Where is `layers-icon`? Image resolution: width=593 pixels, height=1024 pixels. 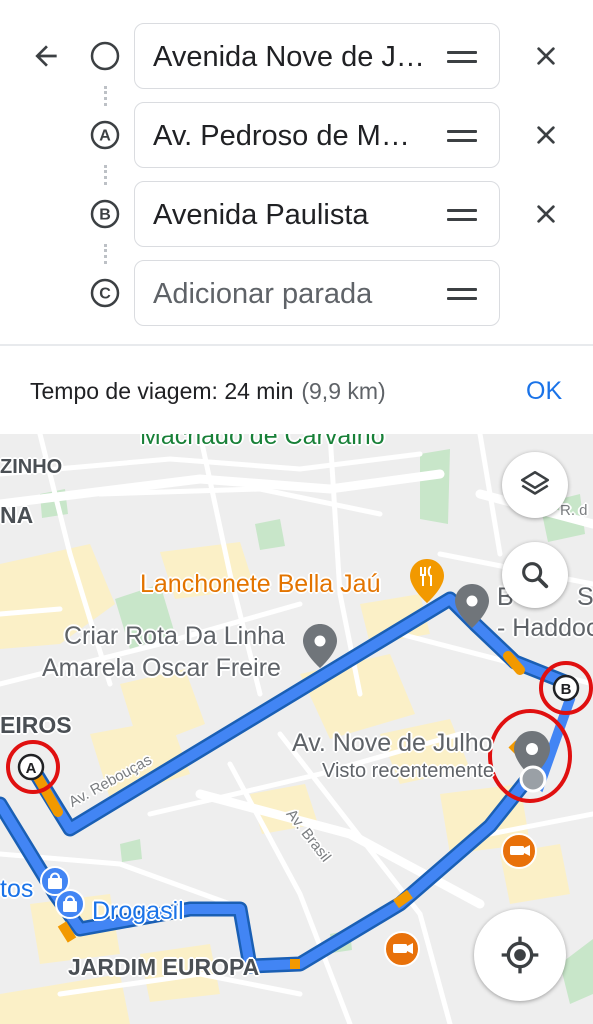
layers-icon is located at coordinates (535, 482).